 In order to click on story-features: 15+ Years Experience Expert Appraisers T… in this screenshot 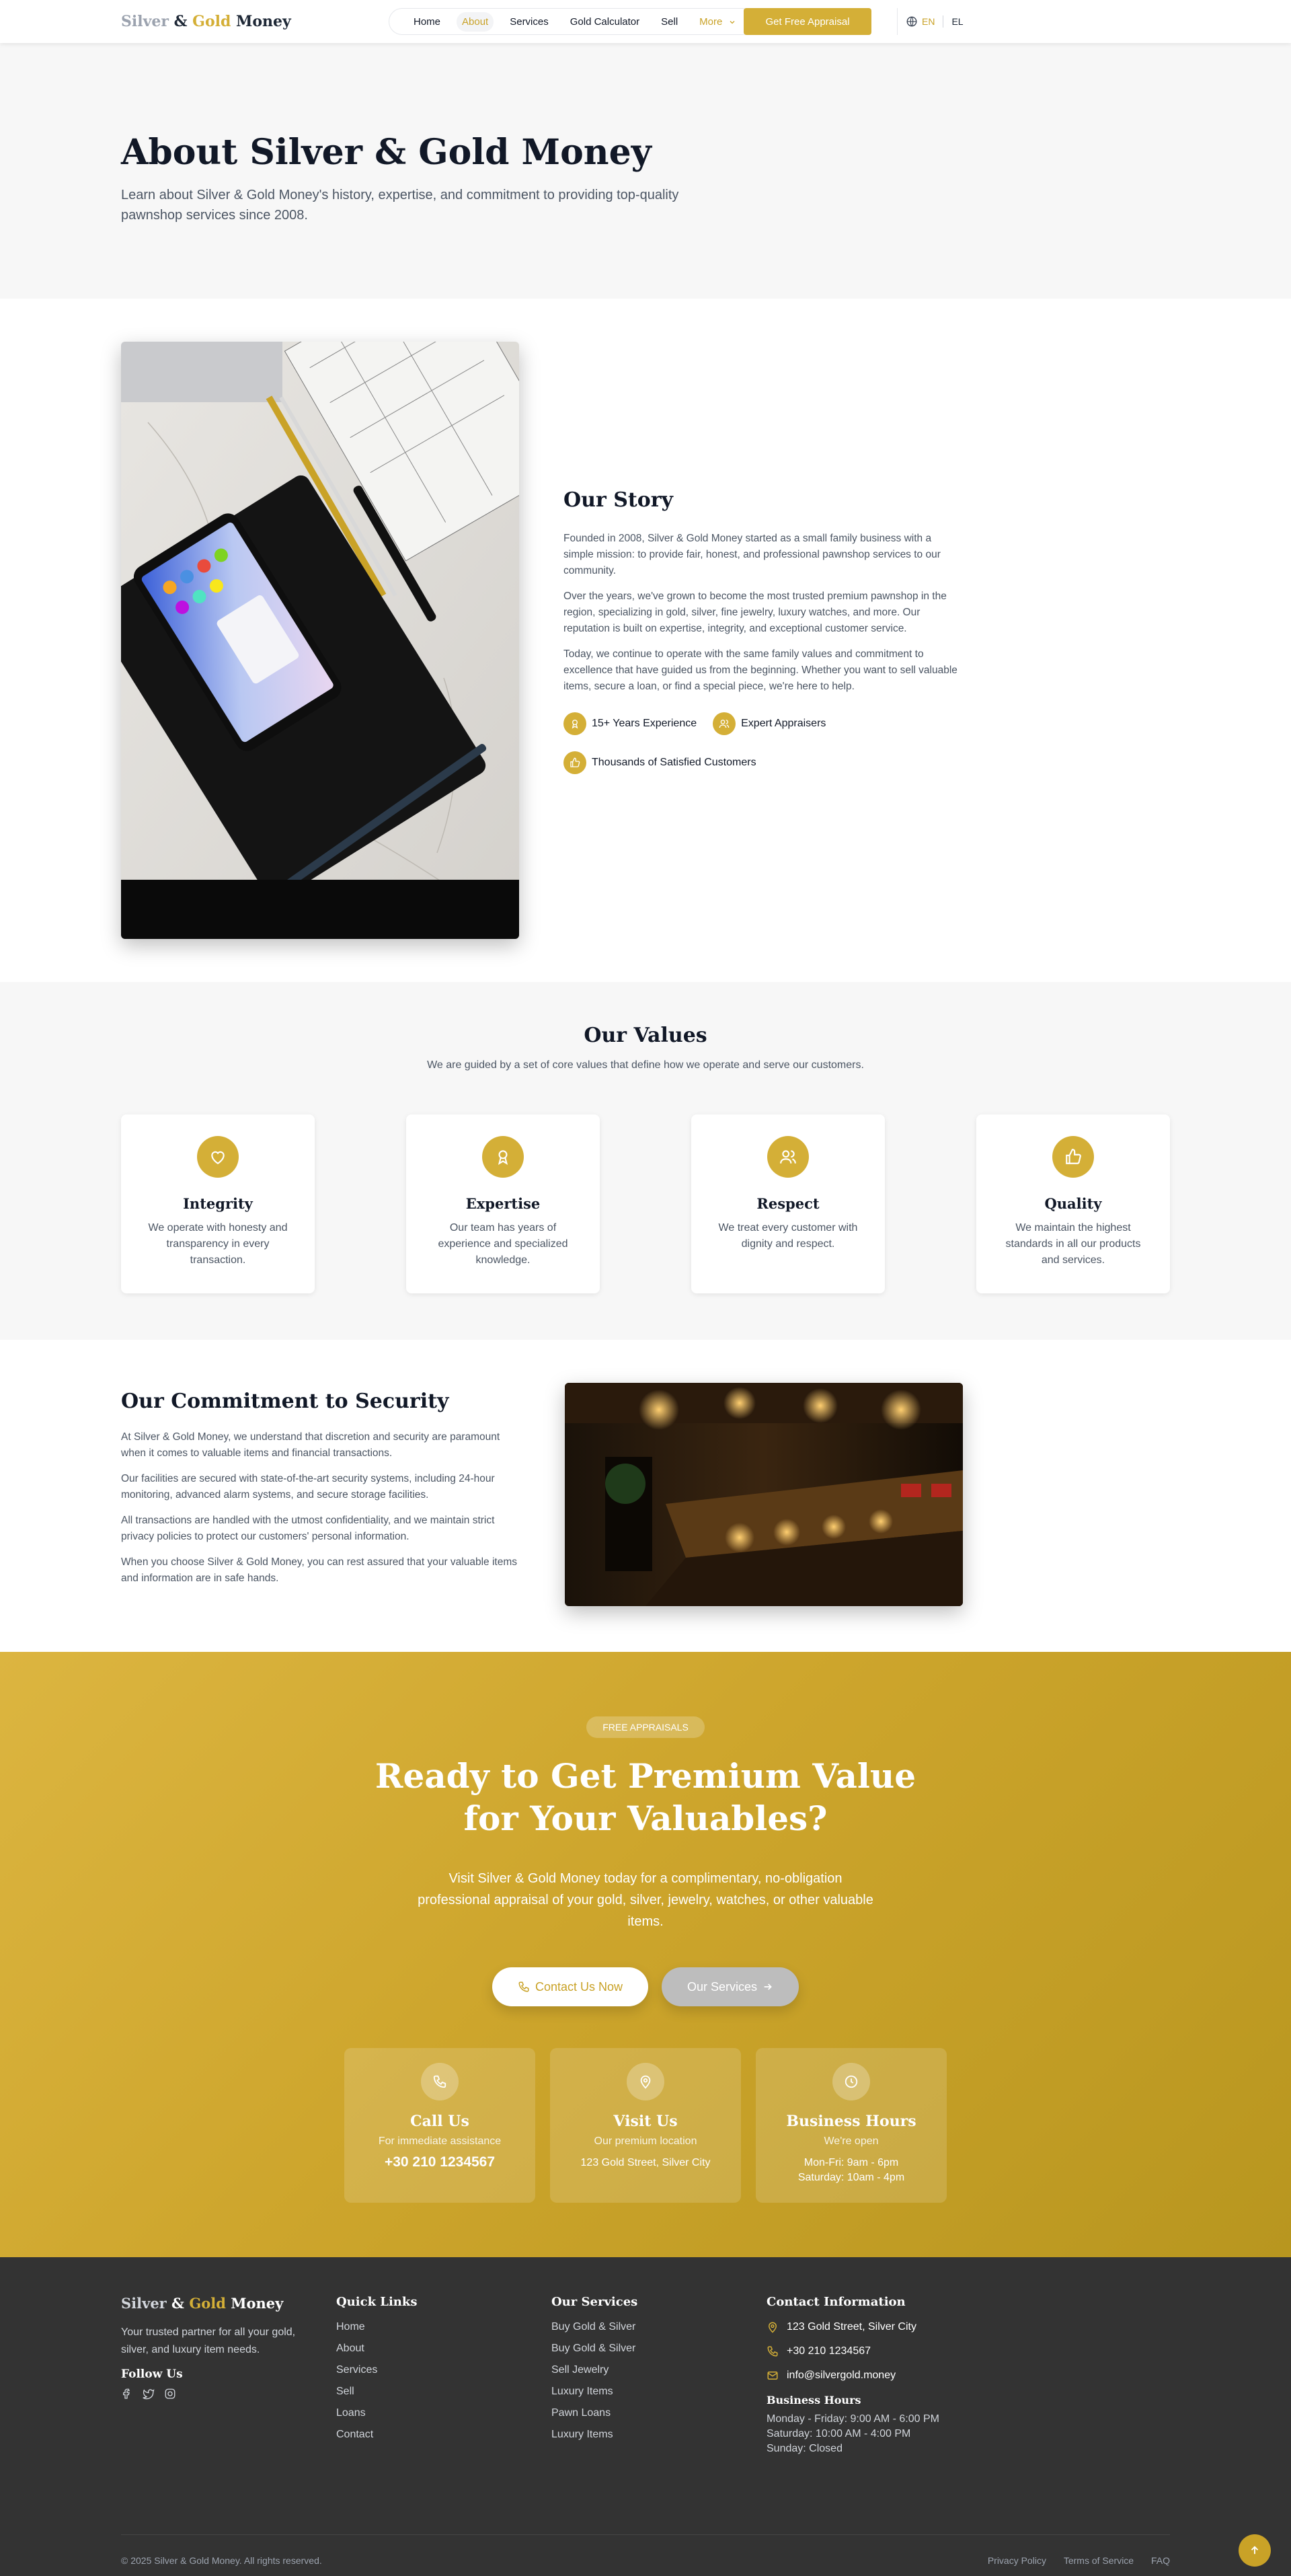, I will do `click(762, 751)`.